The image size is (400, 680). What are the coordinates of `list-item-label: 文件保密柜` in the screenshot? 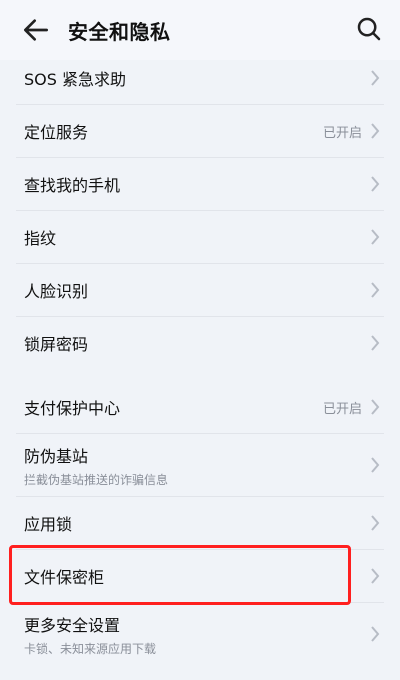 It's located at (64, 577).